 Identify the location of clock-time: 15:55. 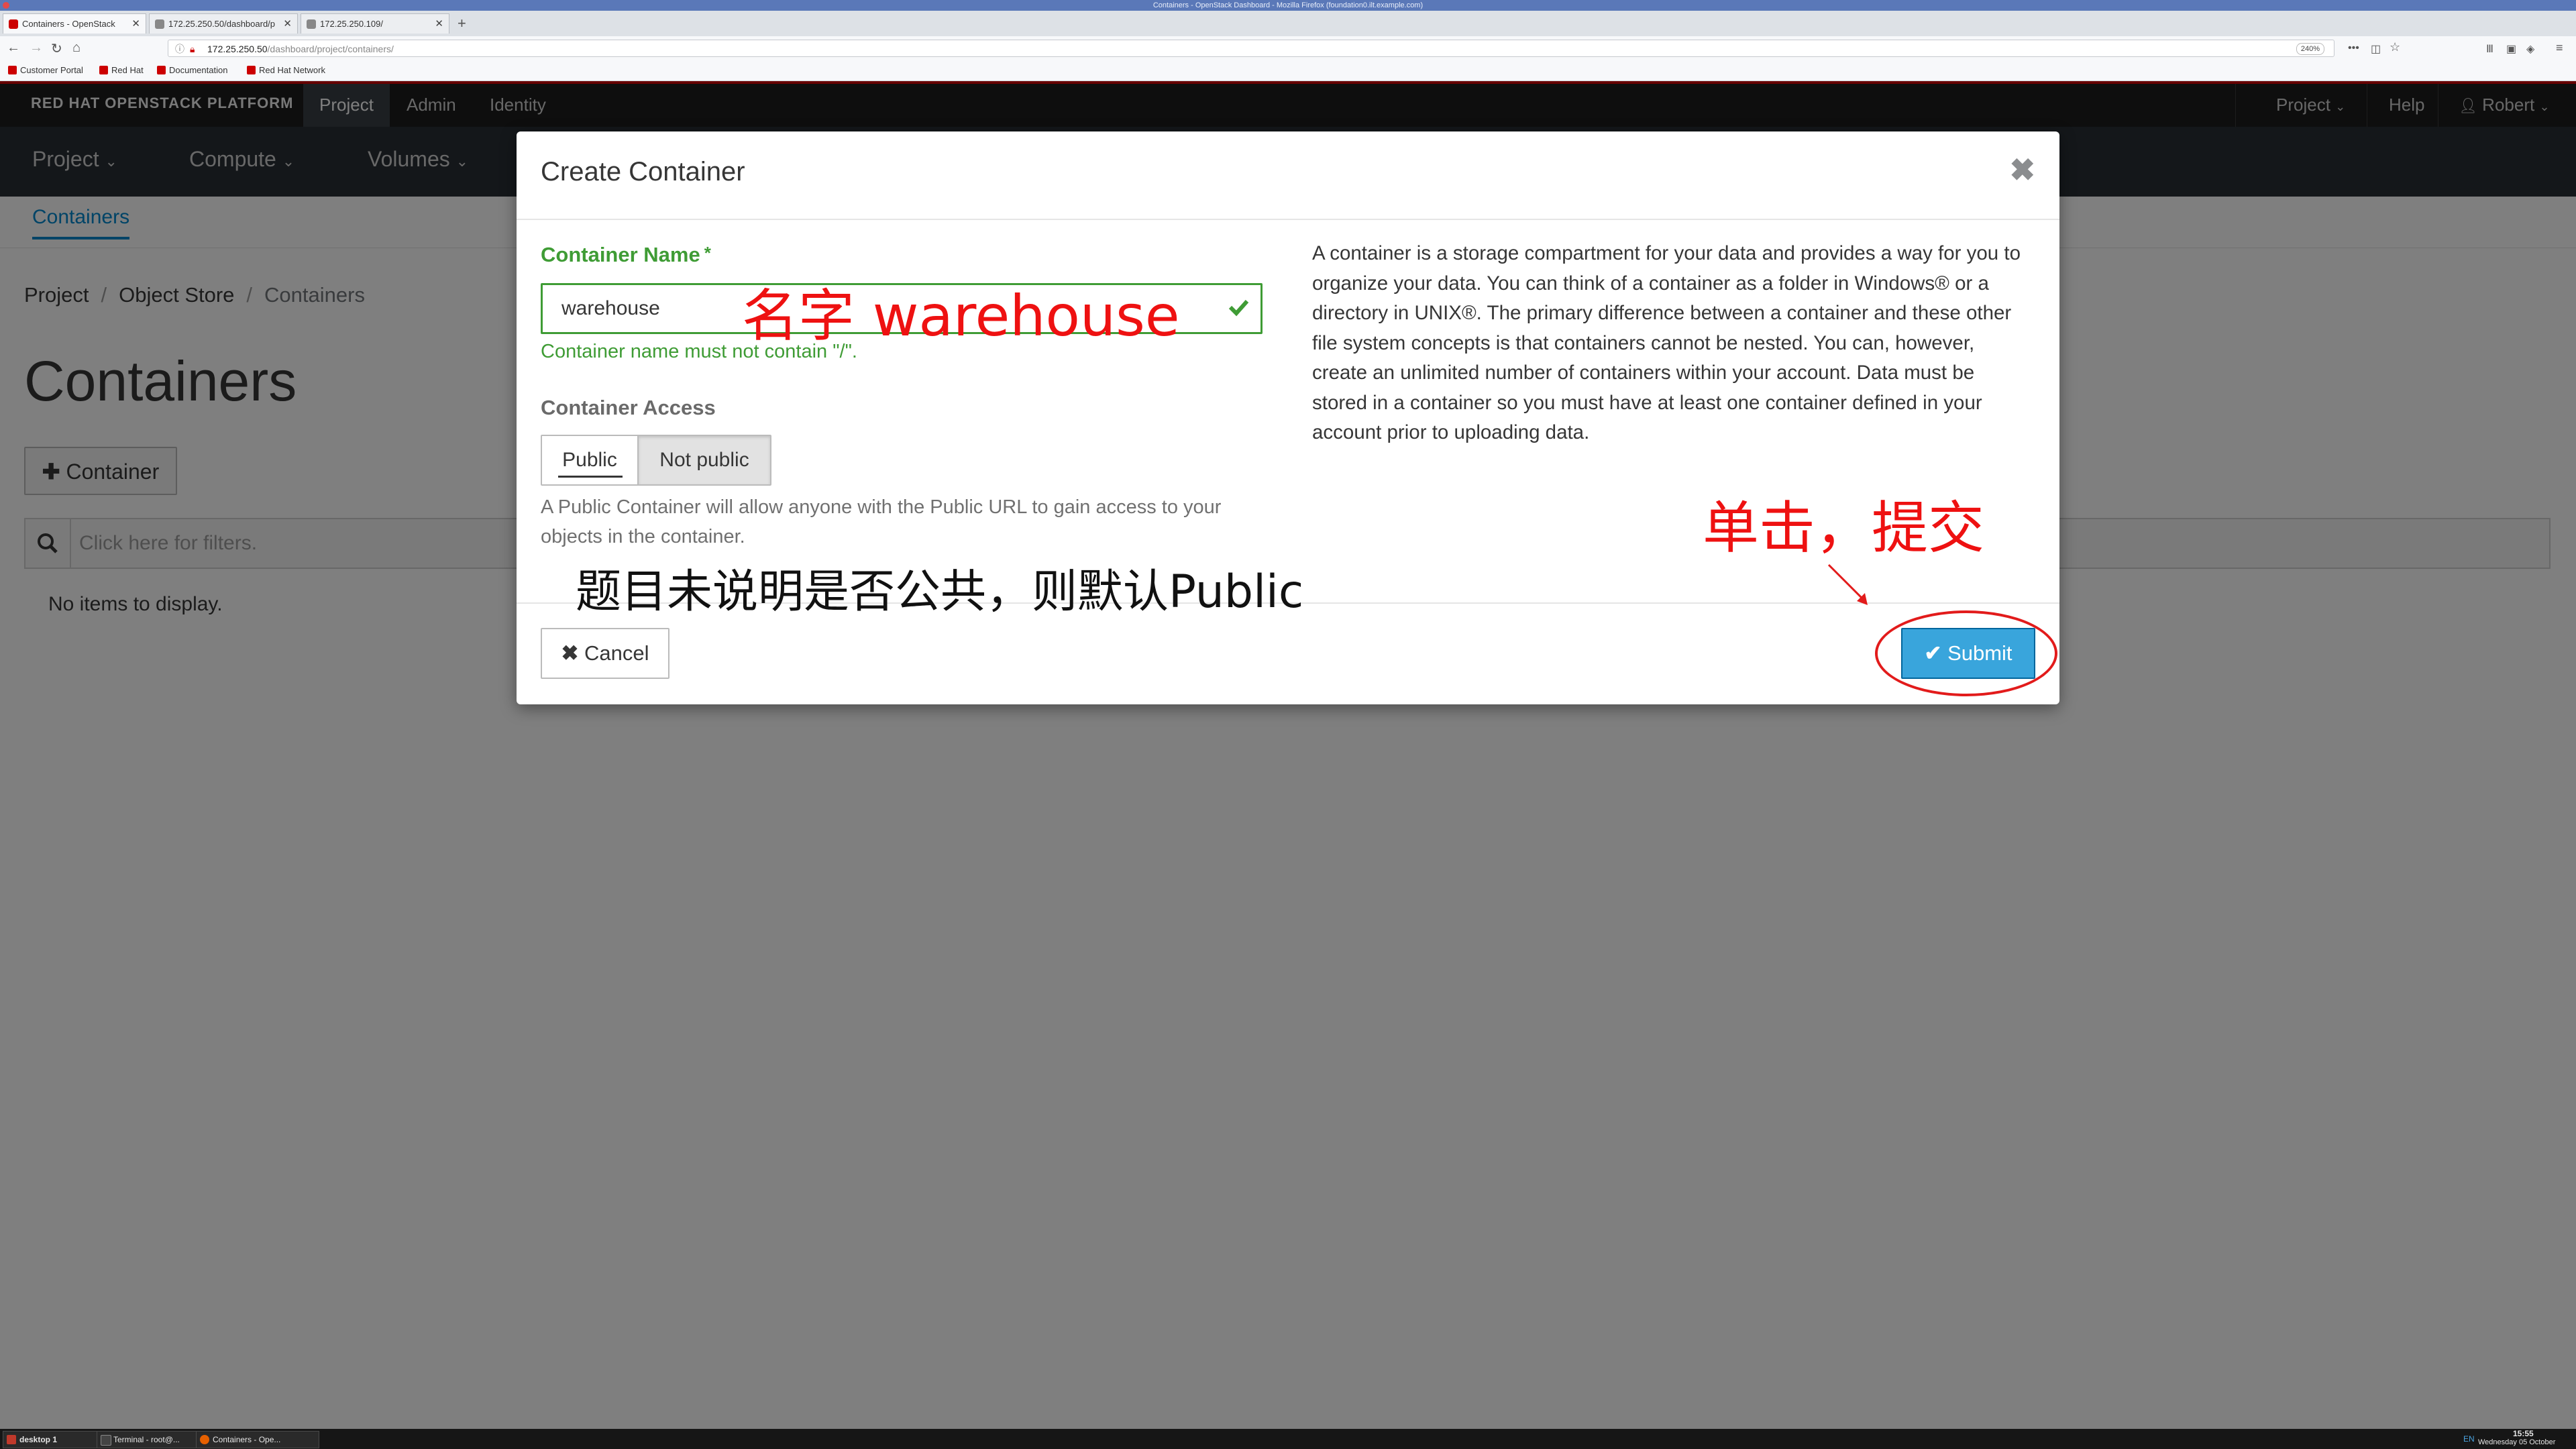
(2523, 1433).